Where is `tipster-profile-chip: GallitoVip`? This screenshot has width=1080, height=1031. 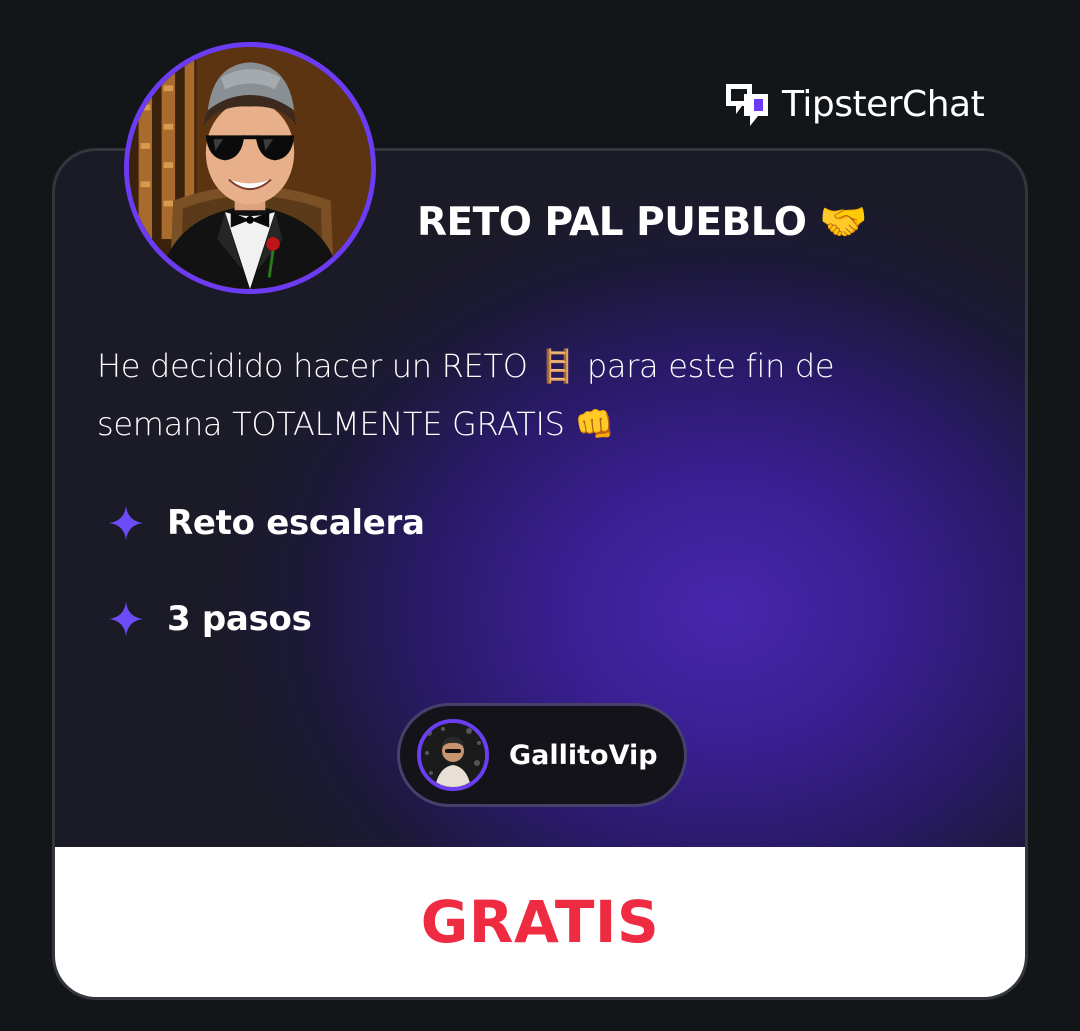
tipster-profile-chip: GallitoVip is located at coordinates (542, 755).